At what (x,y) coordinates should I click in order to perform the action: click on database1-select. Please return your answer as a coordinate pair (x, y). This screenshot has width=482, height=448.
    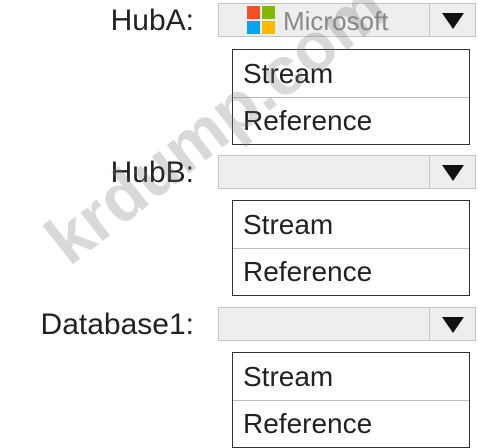
    Looking at the image, I should click on (347, 324).